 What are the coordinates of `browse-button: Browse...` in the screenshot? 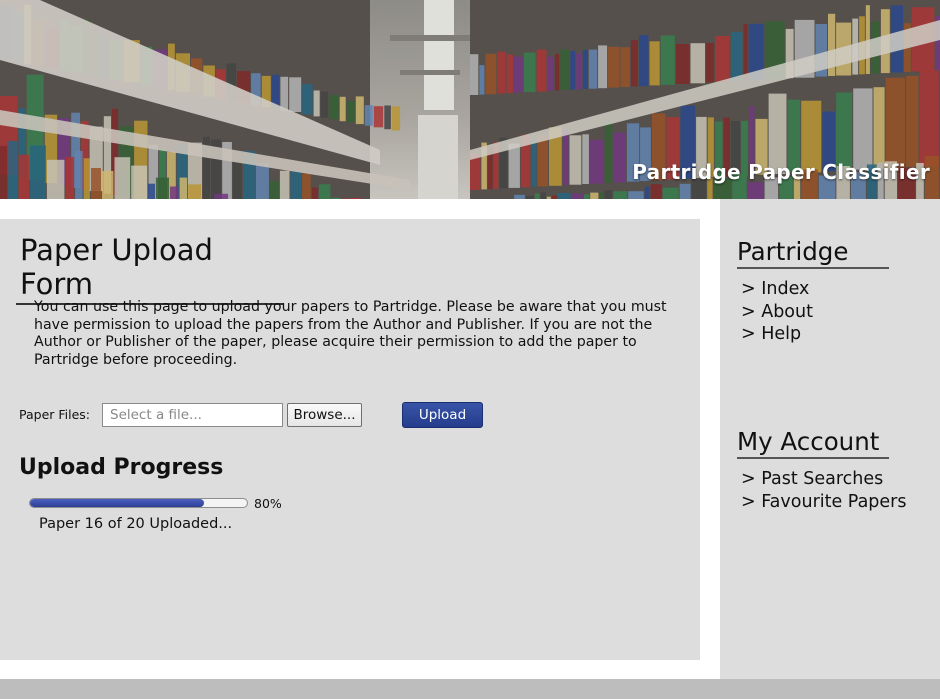 It's located at (324, 415).